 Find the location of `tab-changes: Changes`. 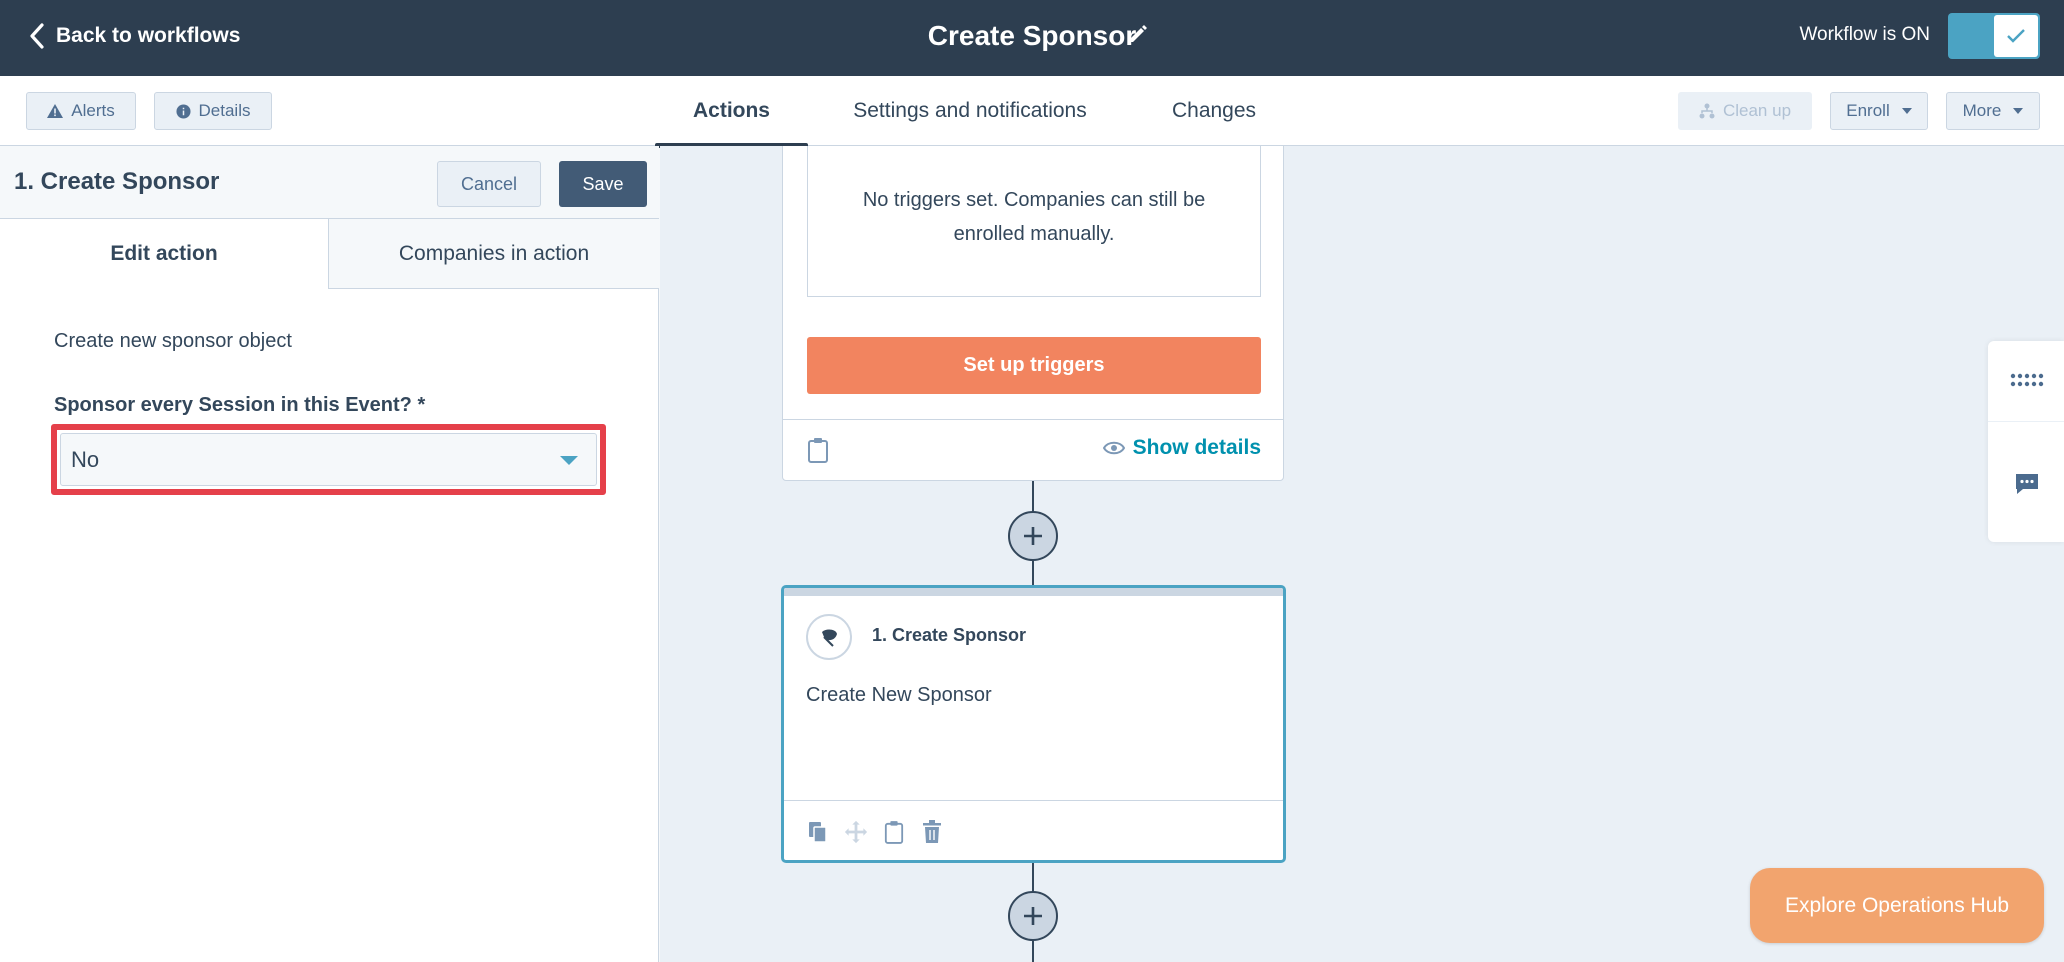

tab-changes: Changes is located at coordinates (1214, 111).